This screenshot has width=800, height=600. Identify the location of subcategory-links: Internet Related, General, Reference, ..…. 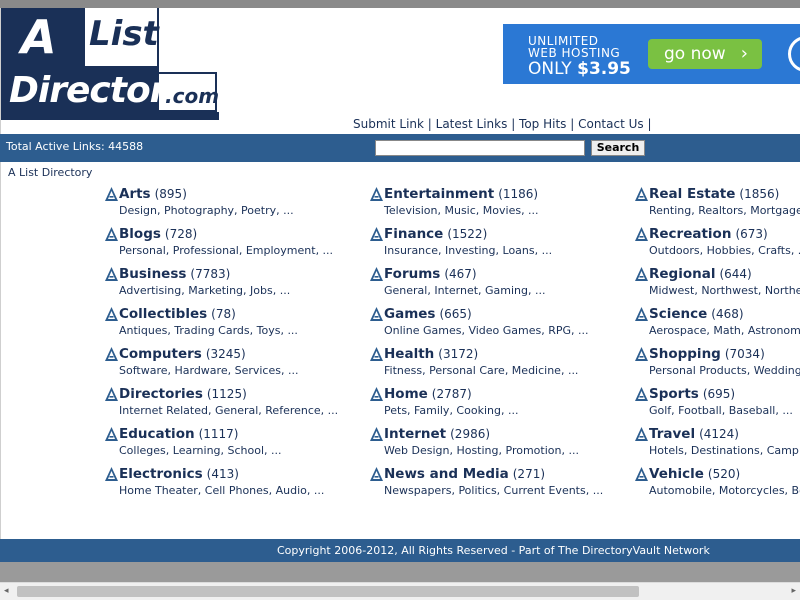
(228, 410).